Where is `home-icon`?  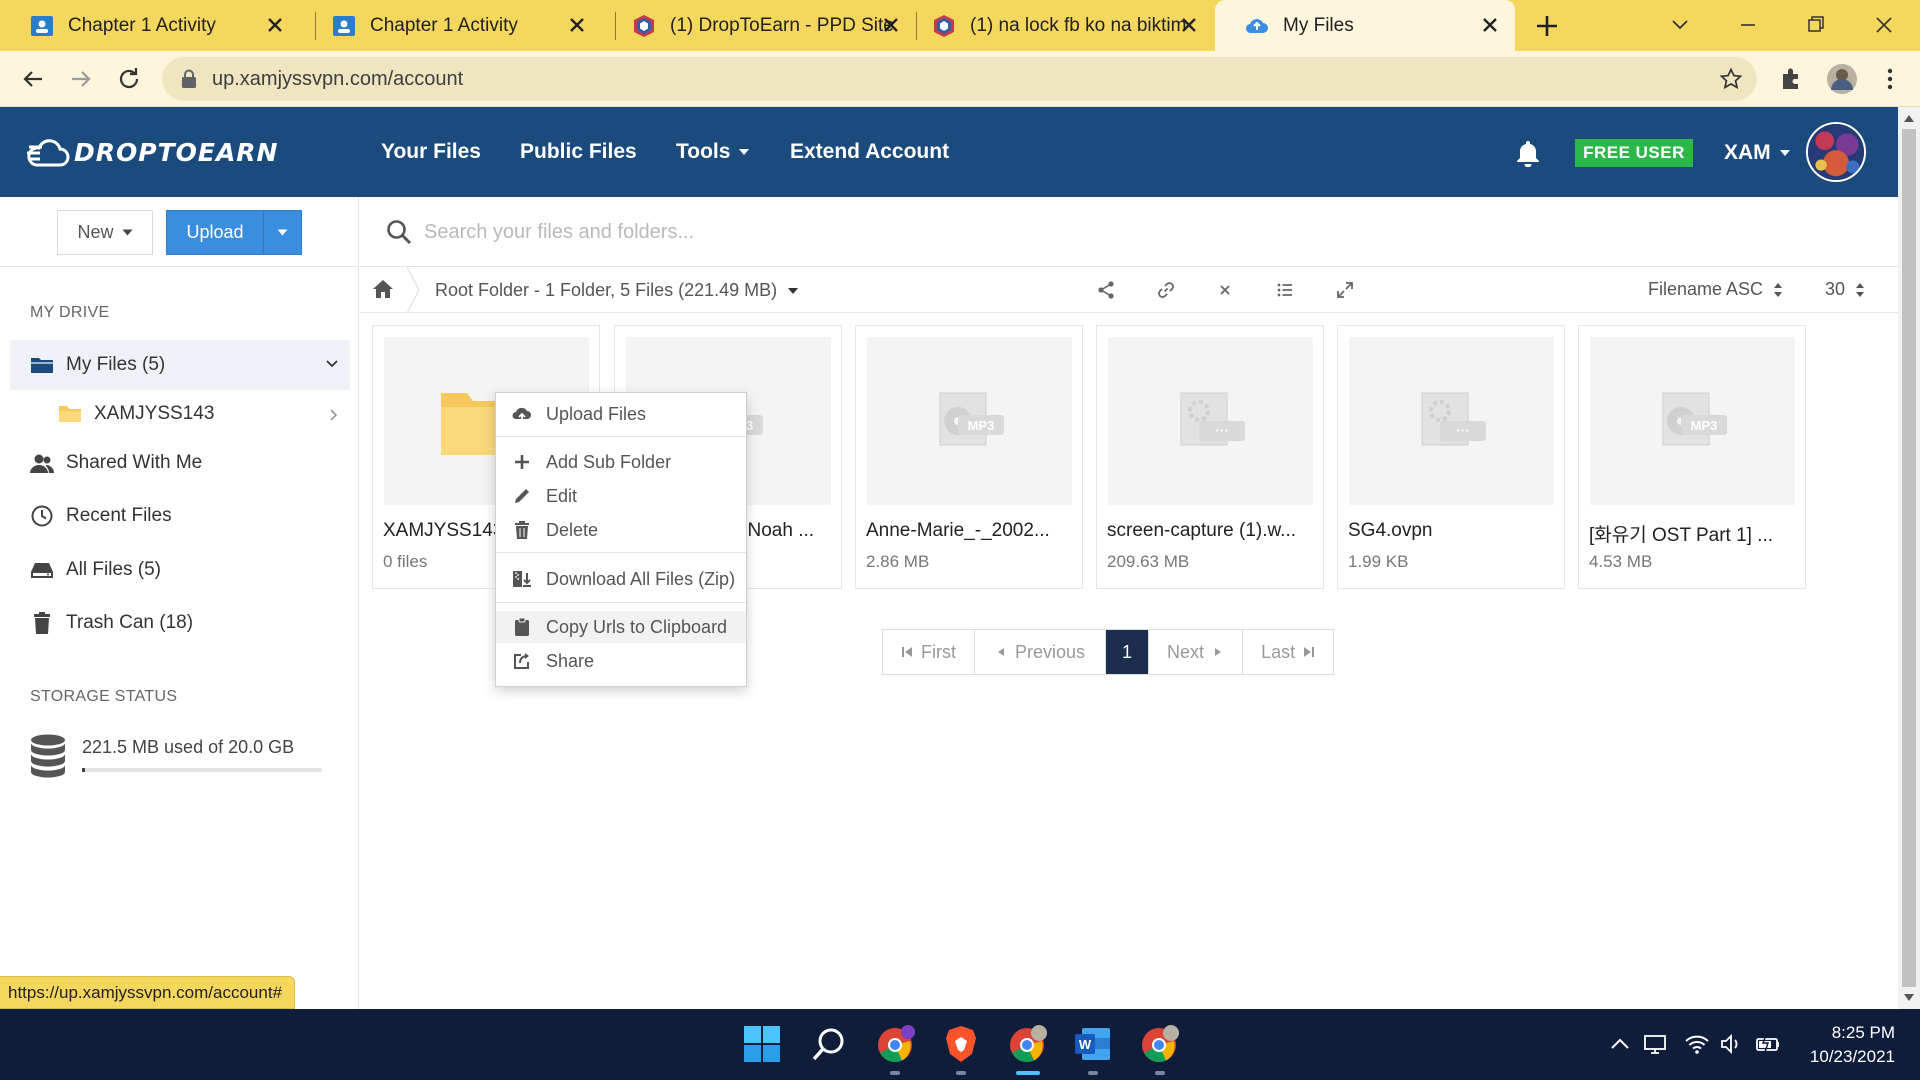 home-icon is located at coordinates (383, 289).